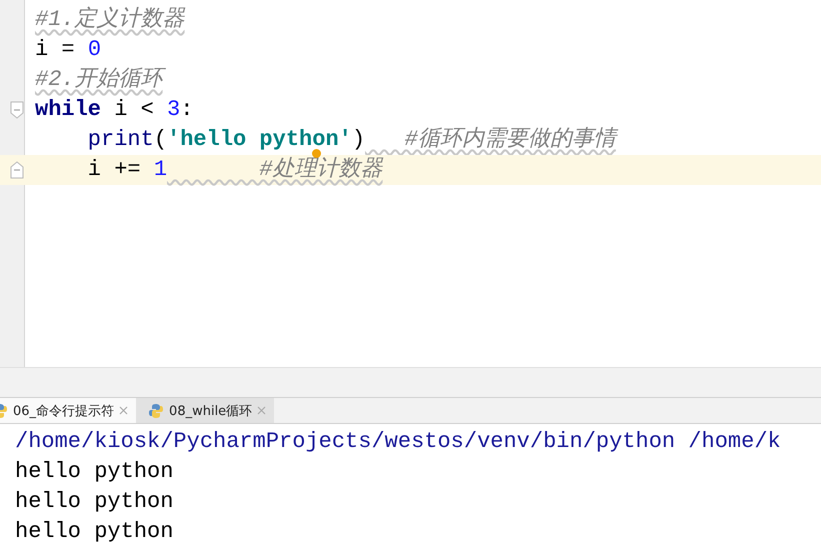 The width and height of the screenshot is (821, 547). Describe the element at coordinates (325, 140) in the screenshot. I see `code-line: print('hello python') #循环内需要做的事情` at that location.